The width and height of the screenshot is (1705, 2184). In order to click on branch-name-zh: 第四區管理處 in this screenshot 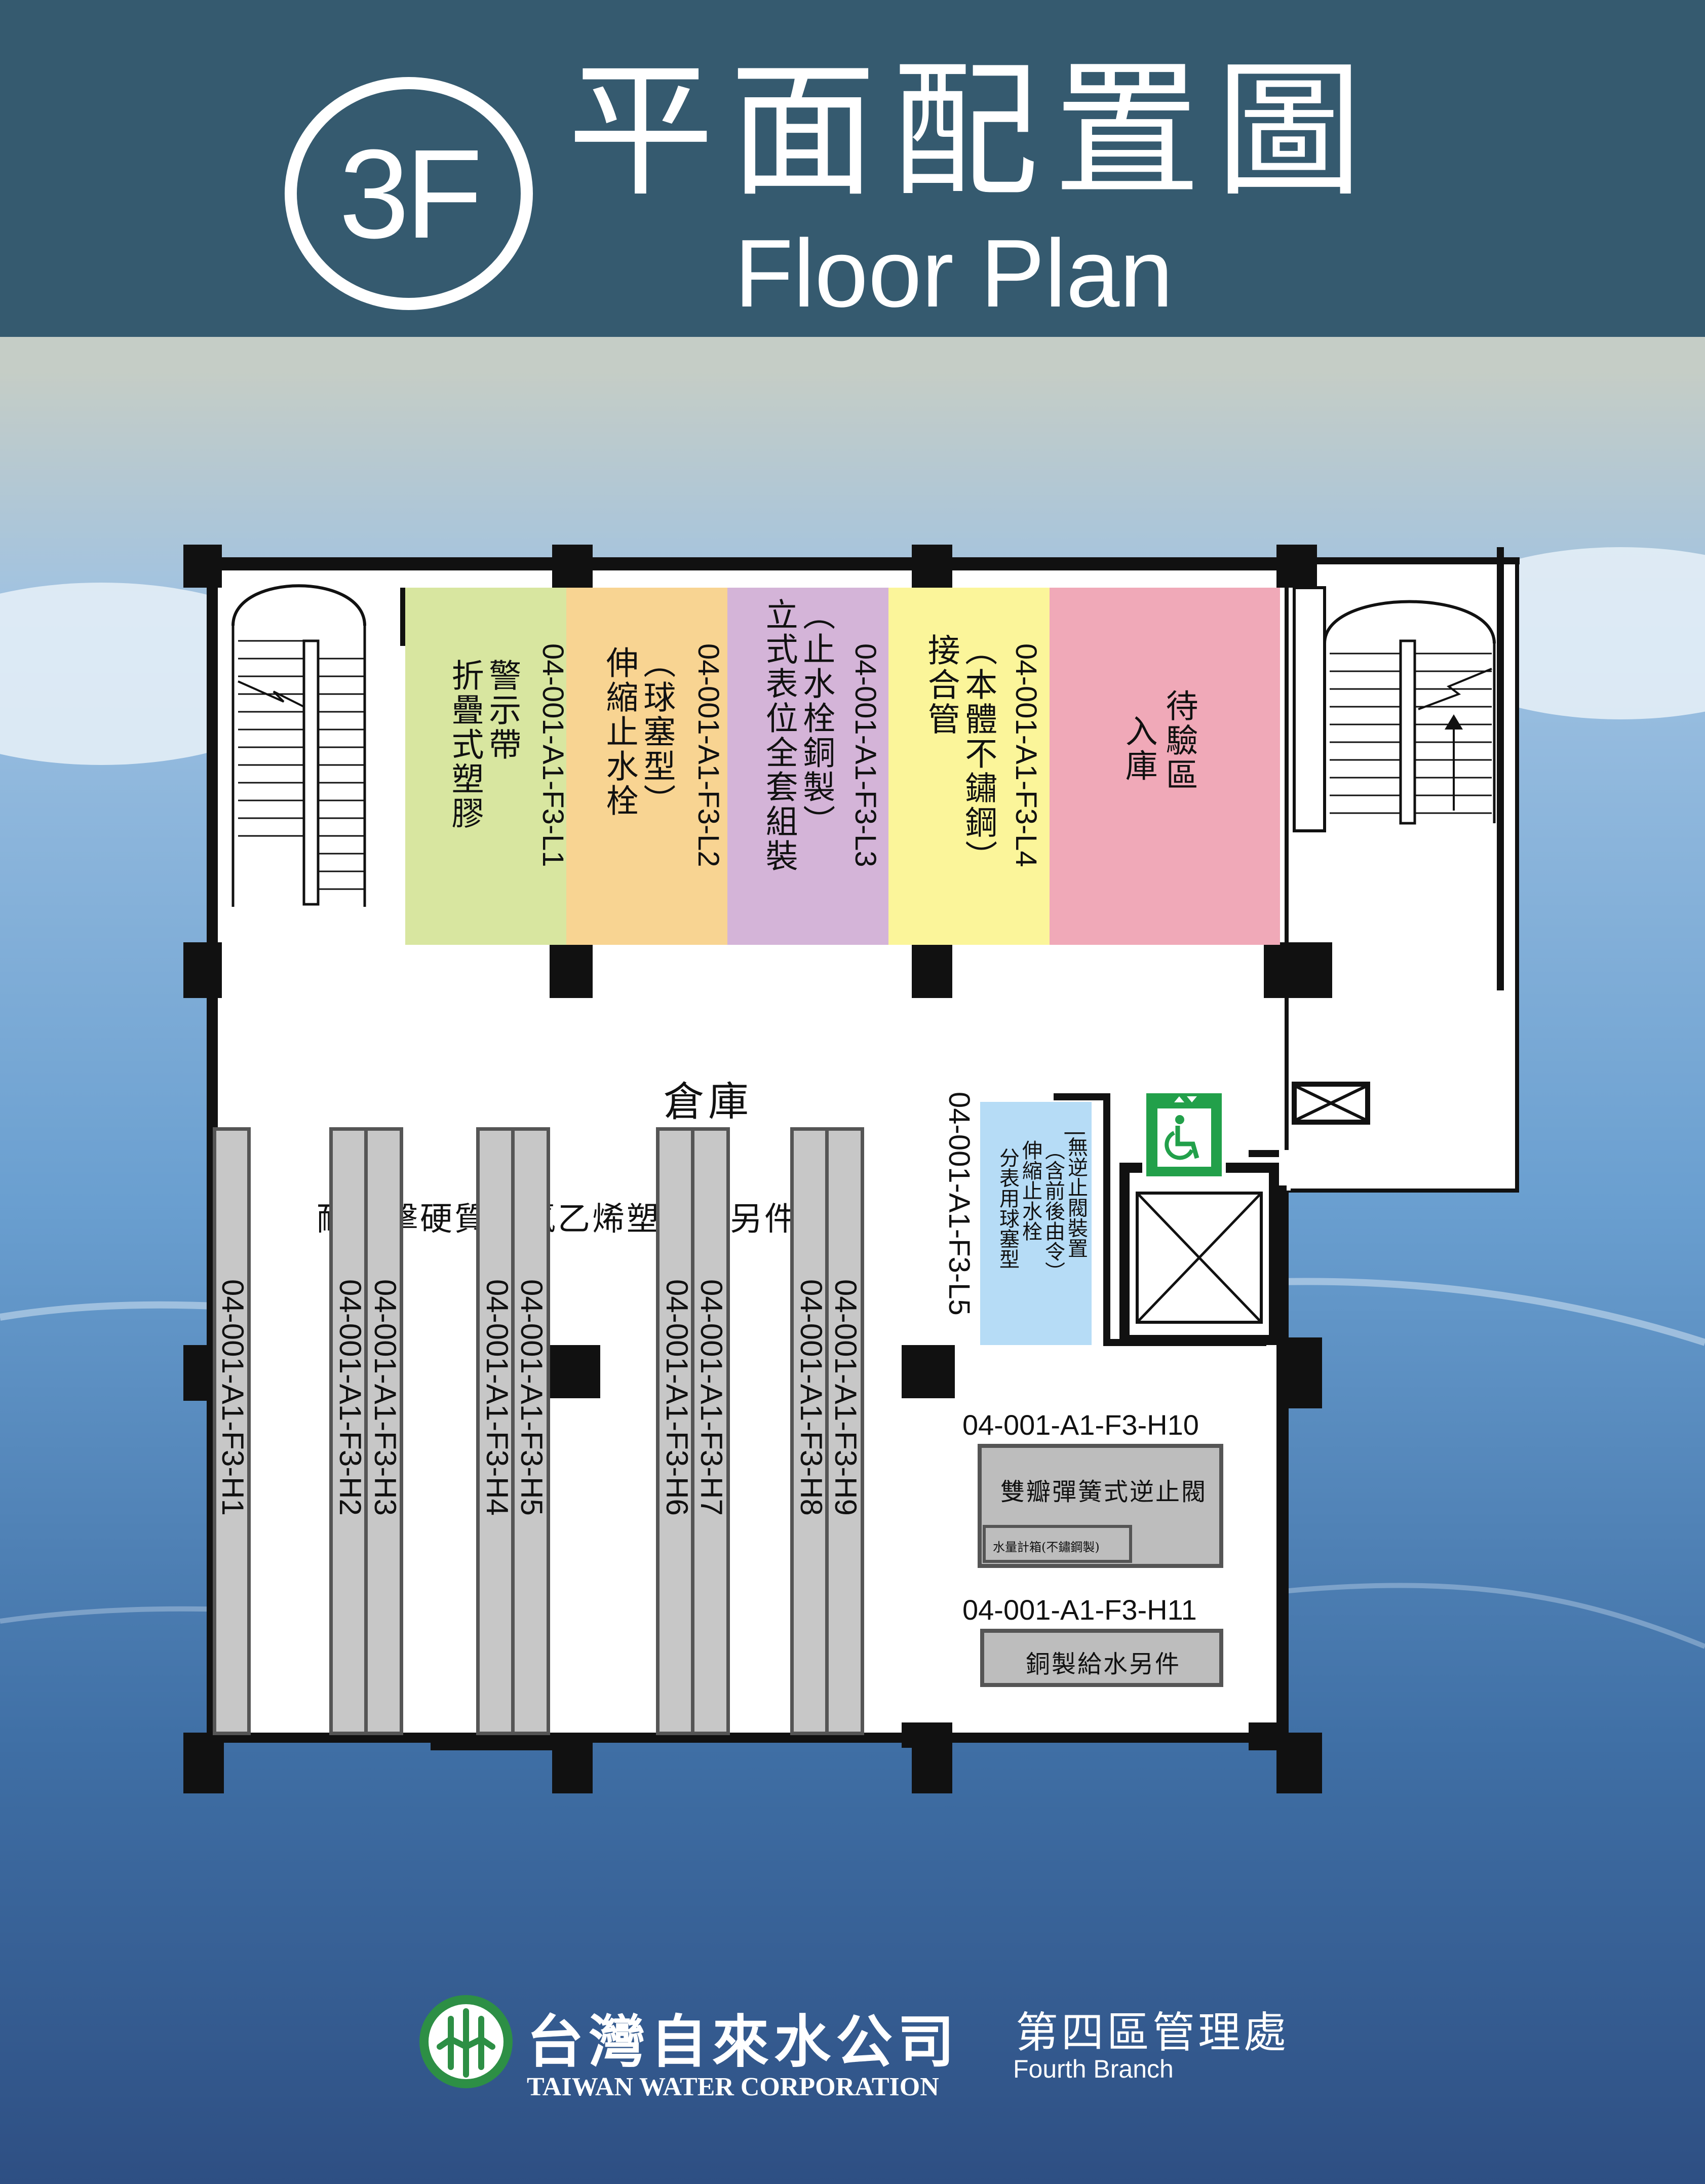, I will do `click(1153, 2032)`.